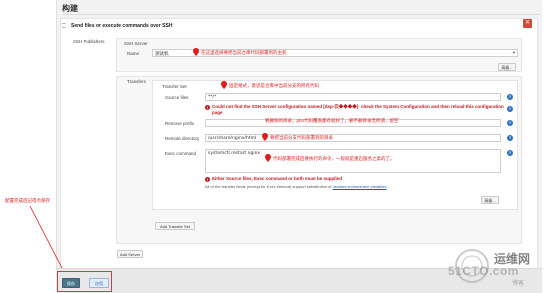  Describe the element at coordinates (181, 153) in the screenshot. I see `exec-command-label: Exec command` at that location.